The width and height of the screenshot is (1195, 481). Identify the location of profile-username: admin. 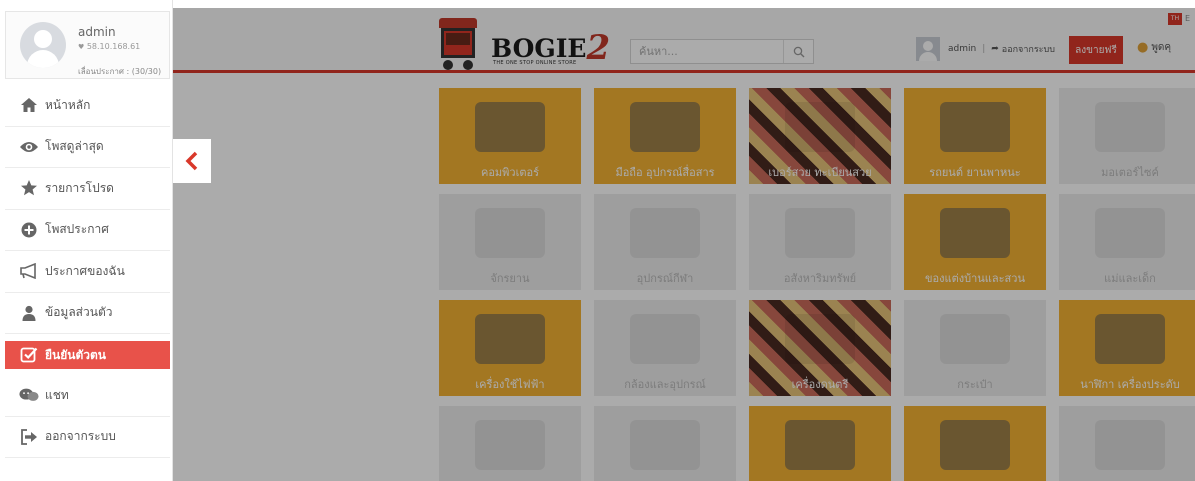
(97, 32).